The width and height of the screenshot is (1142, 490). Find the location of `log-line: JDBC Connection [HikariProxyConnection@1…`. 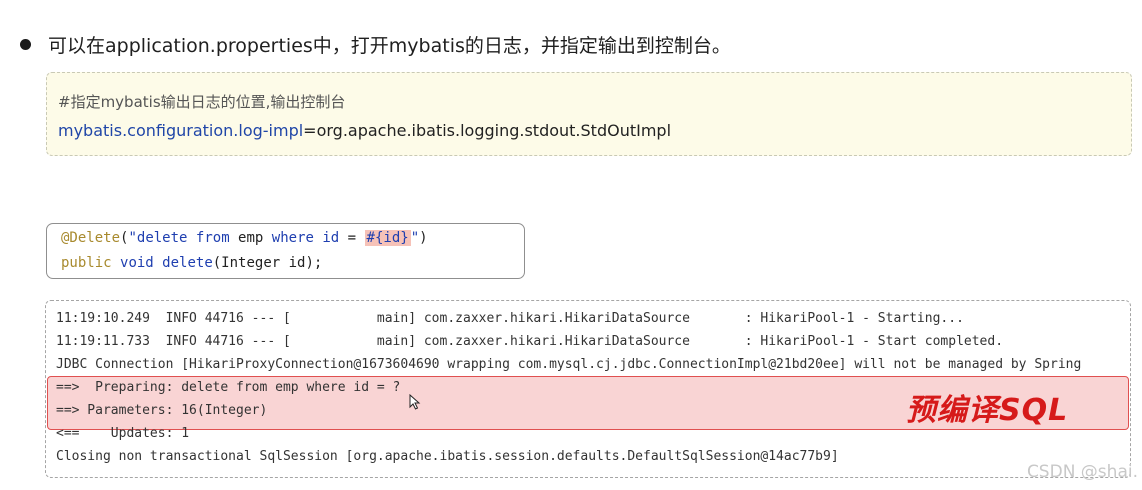

log-line: JDBC Connection [HikariProxyConnection@1… is located at coordinates (569, 364).